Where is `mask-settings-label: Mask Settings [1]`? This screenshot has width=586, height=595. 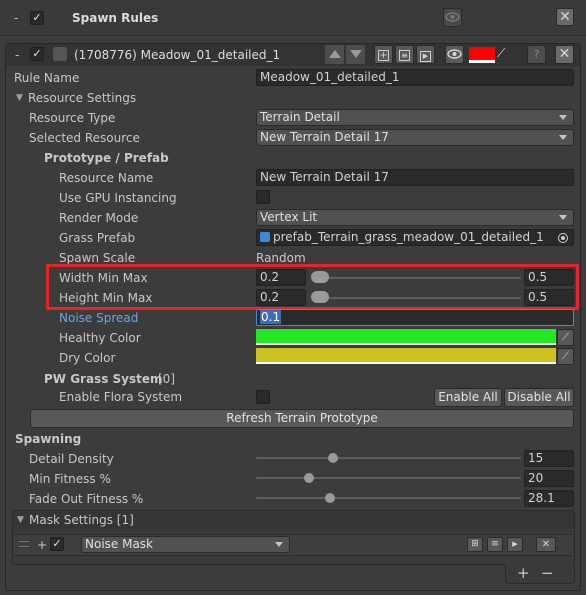 mask-settings-label: Mask Settings [1] is located at coordinates (81, 520).